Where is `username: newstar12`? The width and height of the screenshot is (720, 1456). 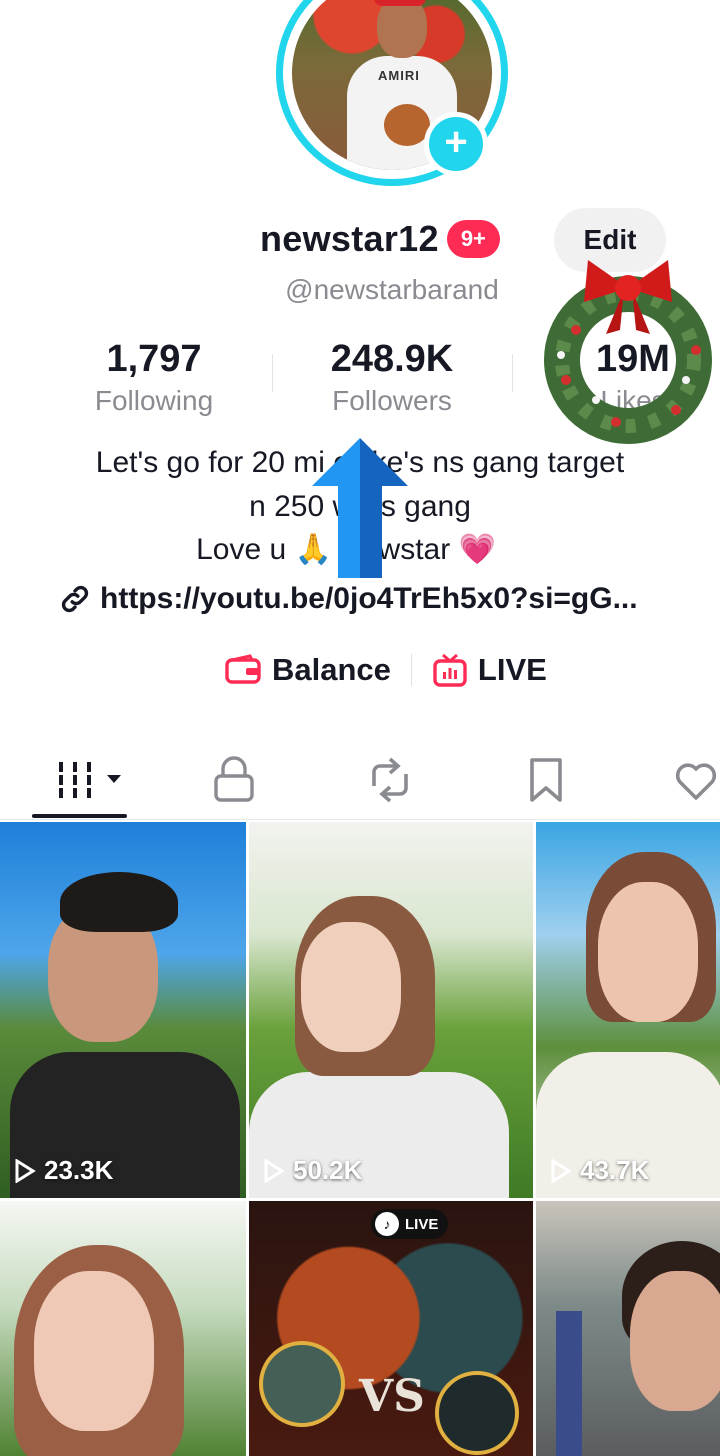
username: newstar12 is located at coordinates (349, 238).